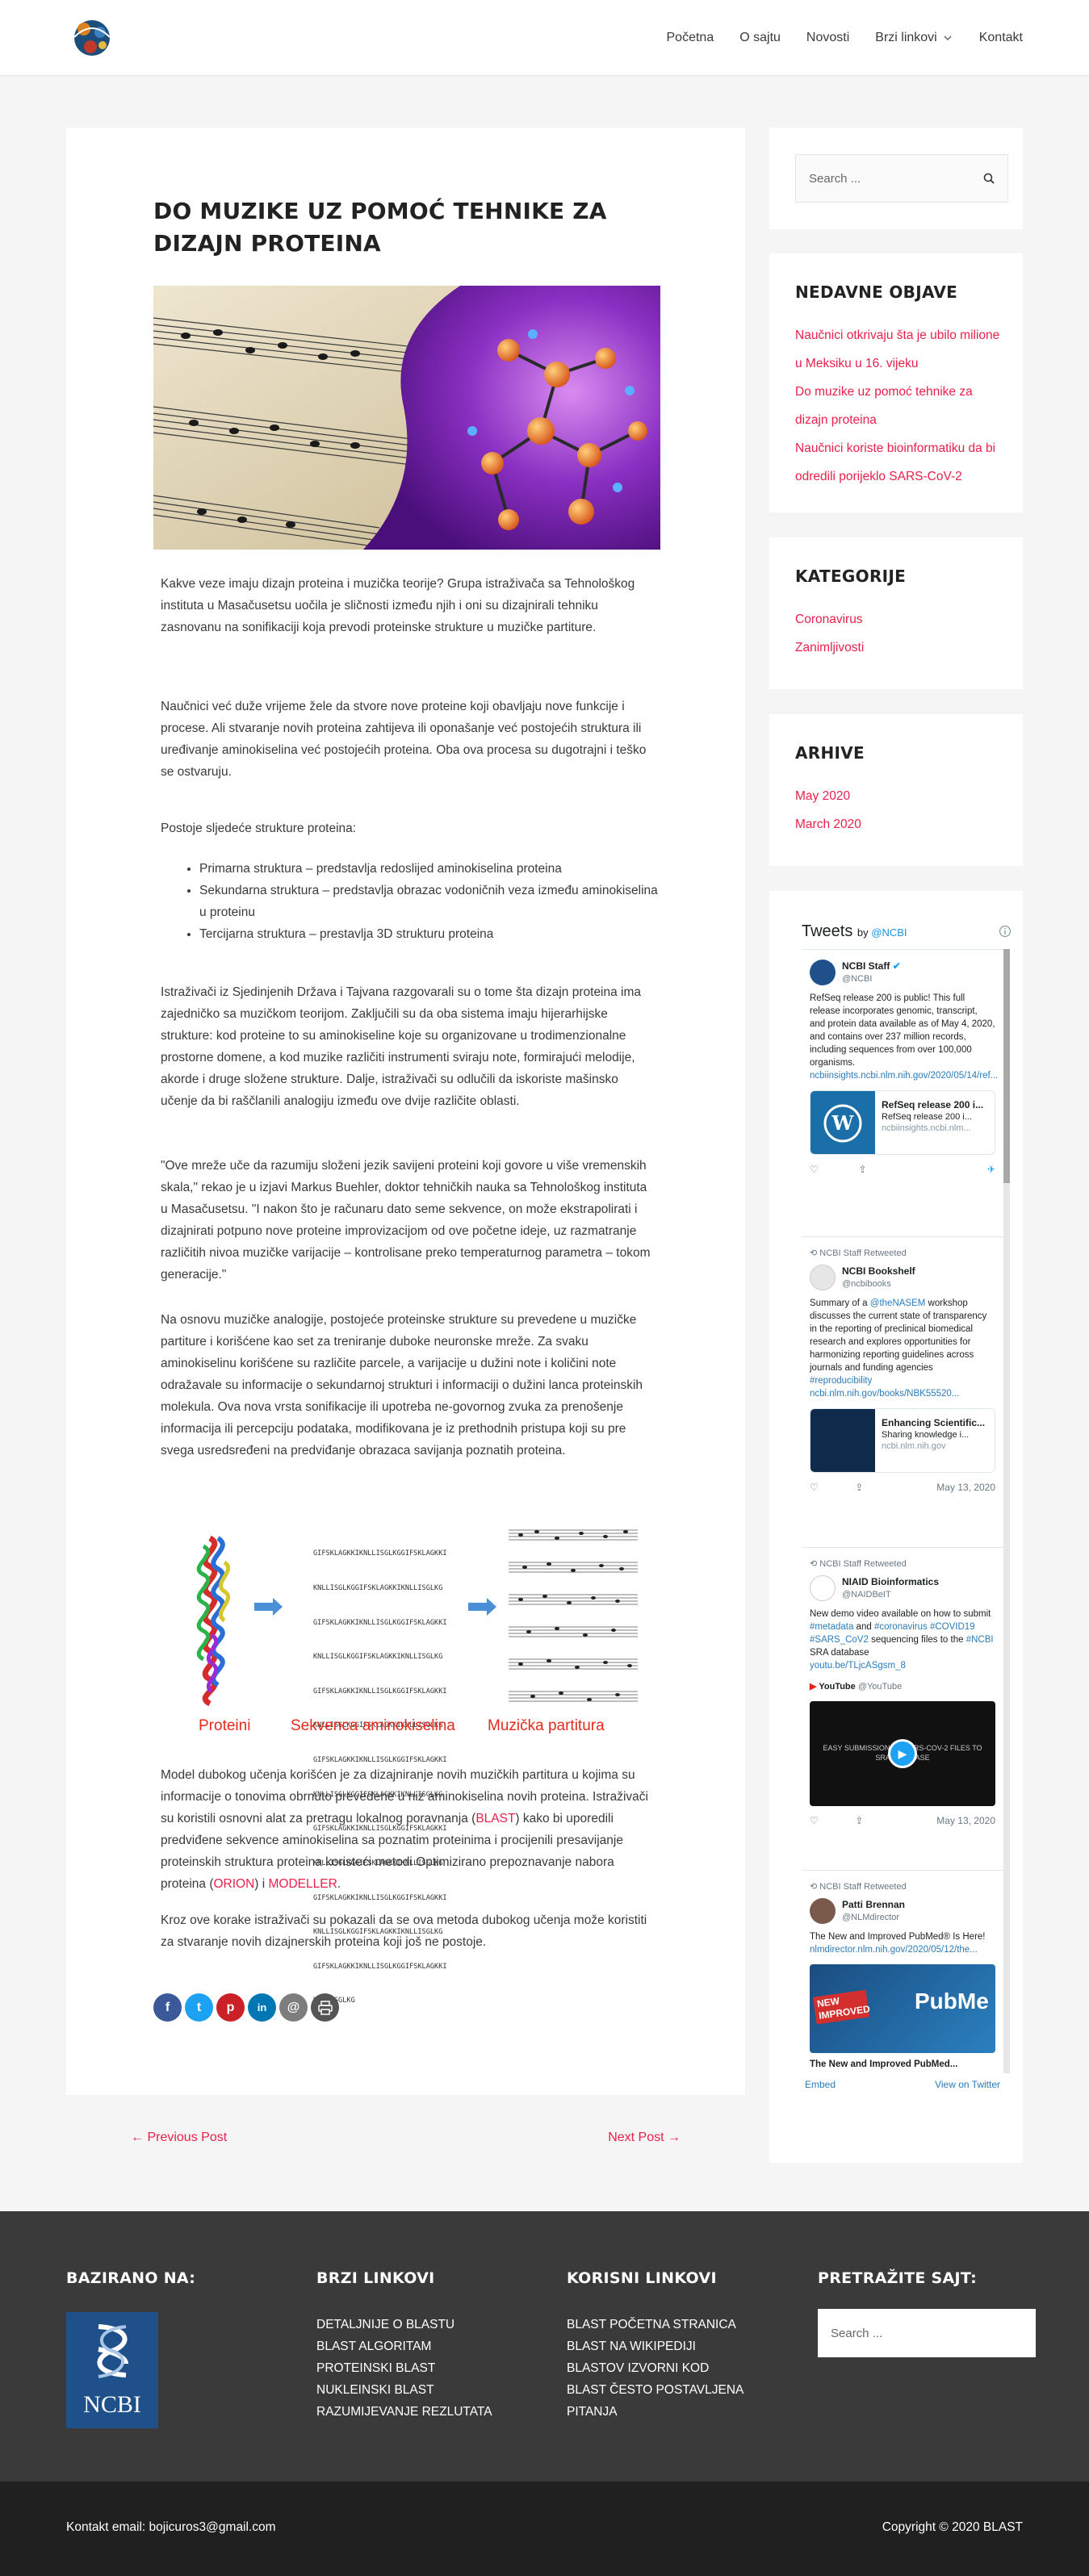  Describe the element at coordinates (991, 1169) in the screenshot. I see `twitter-bird-icon: ✈` at that location.